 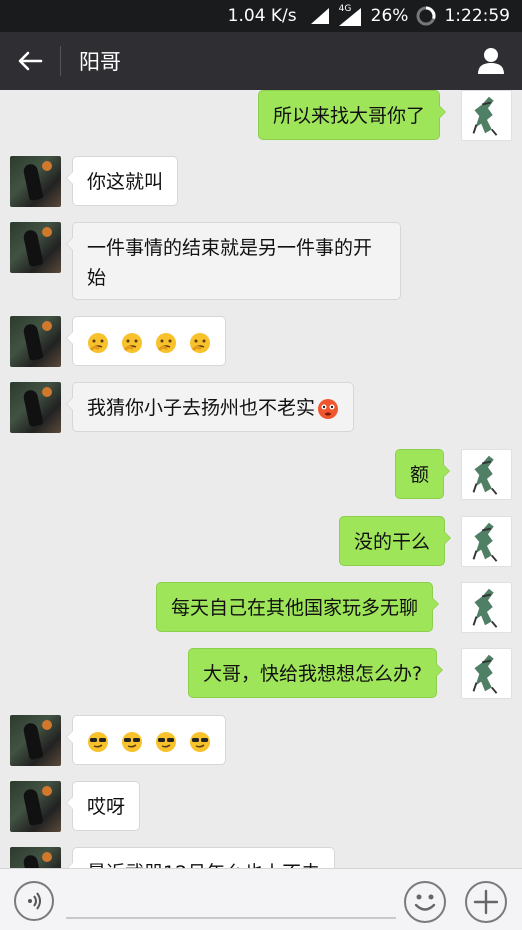 What do you see at coordinates (328, 408) in the screenshot?
I see `flushed-face-icon` at bounding box center [328, 408].